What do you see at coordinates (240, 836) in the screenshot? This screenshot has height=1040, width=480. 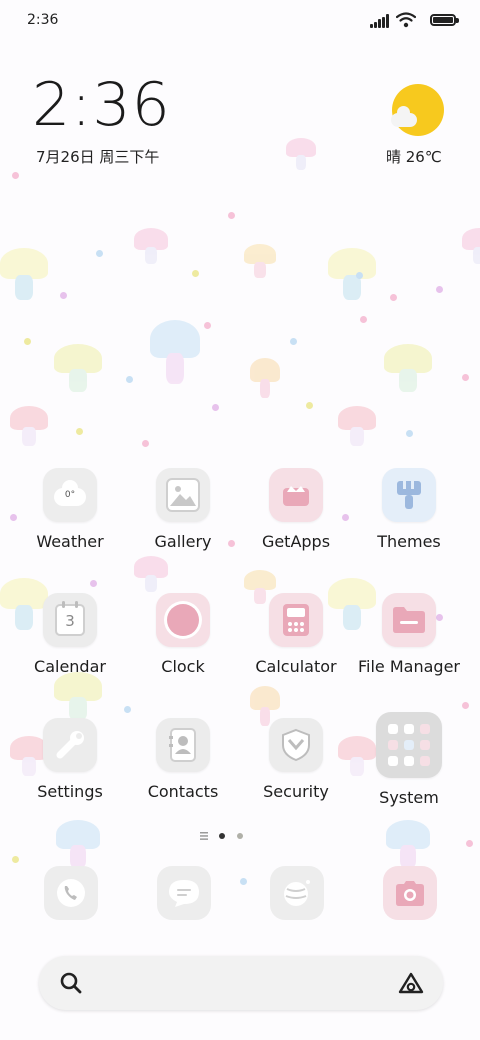 I see `page-dot` at bounding box center [240, 836].